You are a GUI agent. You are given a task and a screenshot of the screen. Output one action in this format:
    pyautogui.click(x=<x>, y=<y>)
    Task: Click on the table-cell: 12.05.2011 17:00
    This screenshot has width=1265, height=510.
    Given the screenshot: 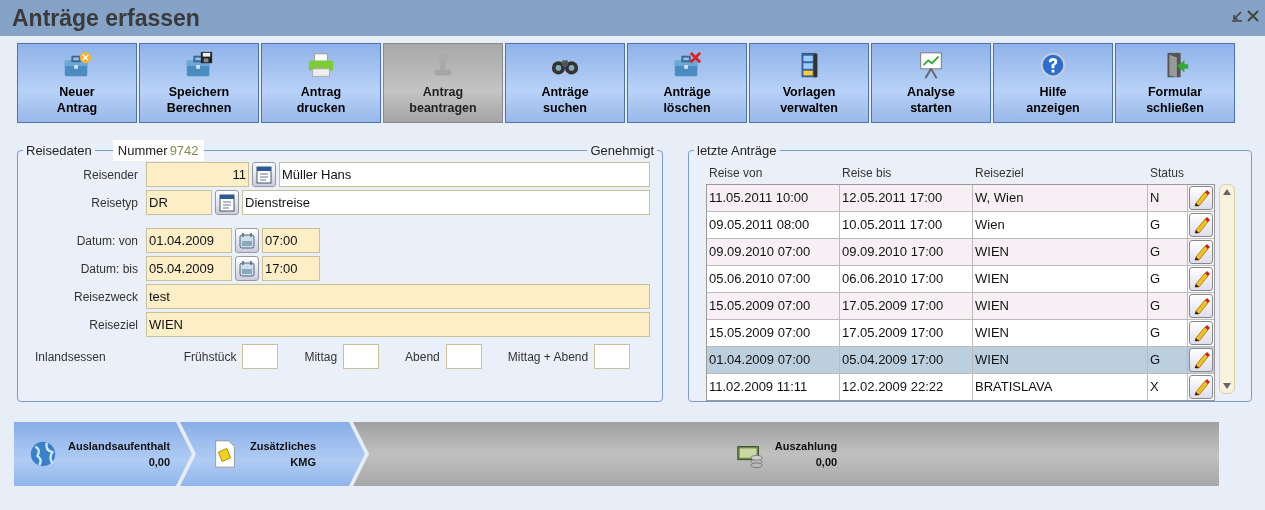 What is the action you would take?
    pyautogui.click(x=906, y=198)
    